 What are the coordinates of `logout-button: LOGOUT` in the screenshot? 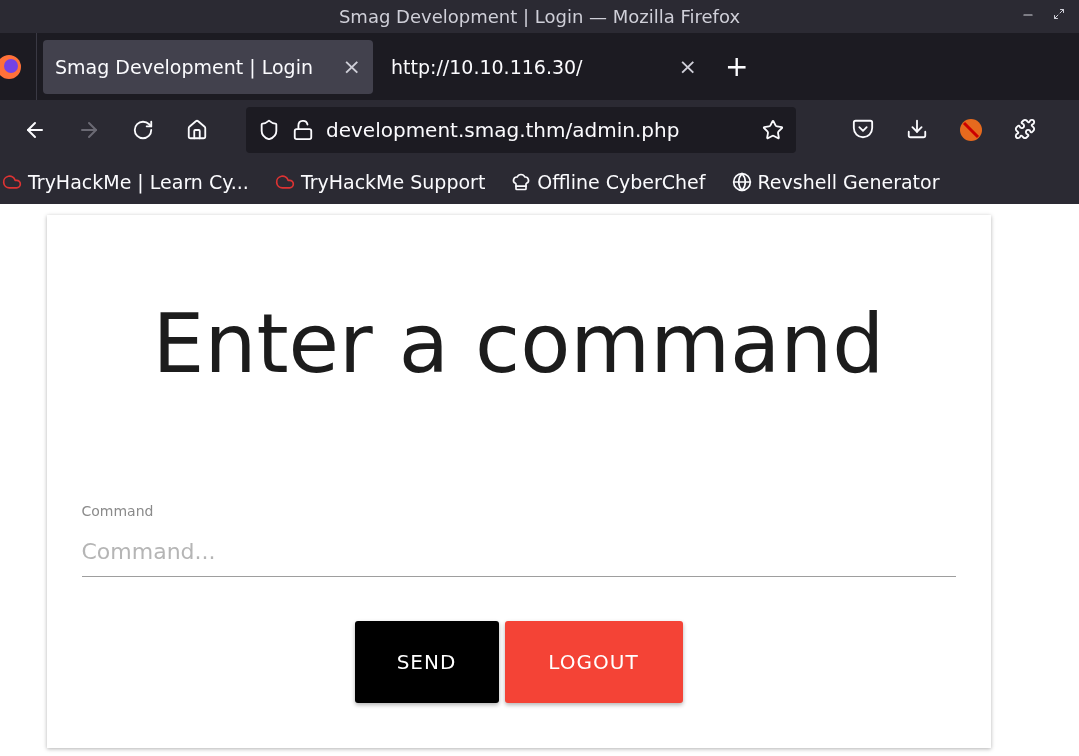 It's located at (593, 662).